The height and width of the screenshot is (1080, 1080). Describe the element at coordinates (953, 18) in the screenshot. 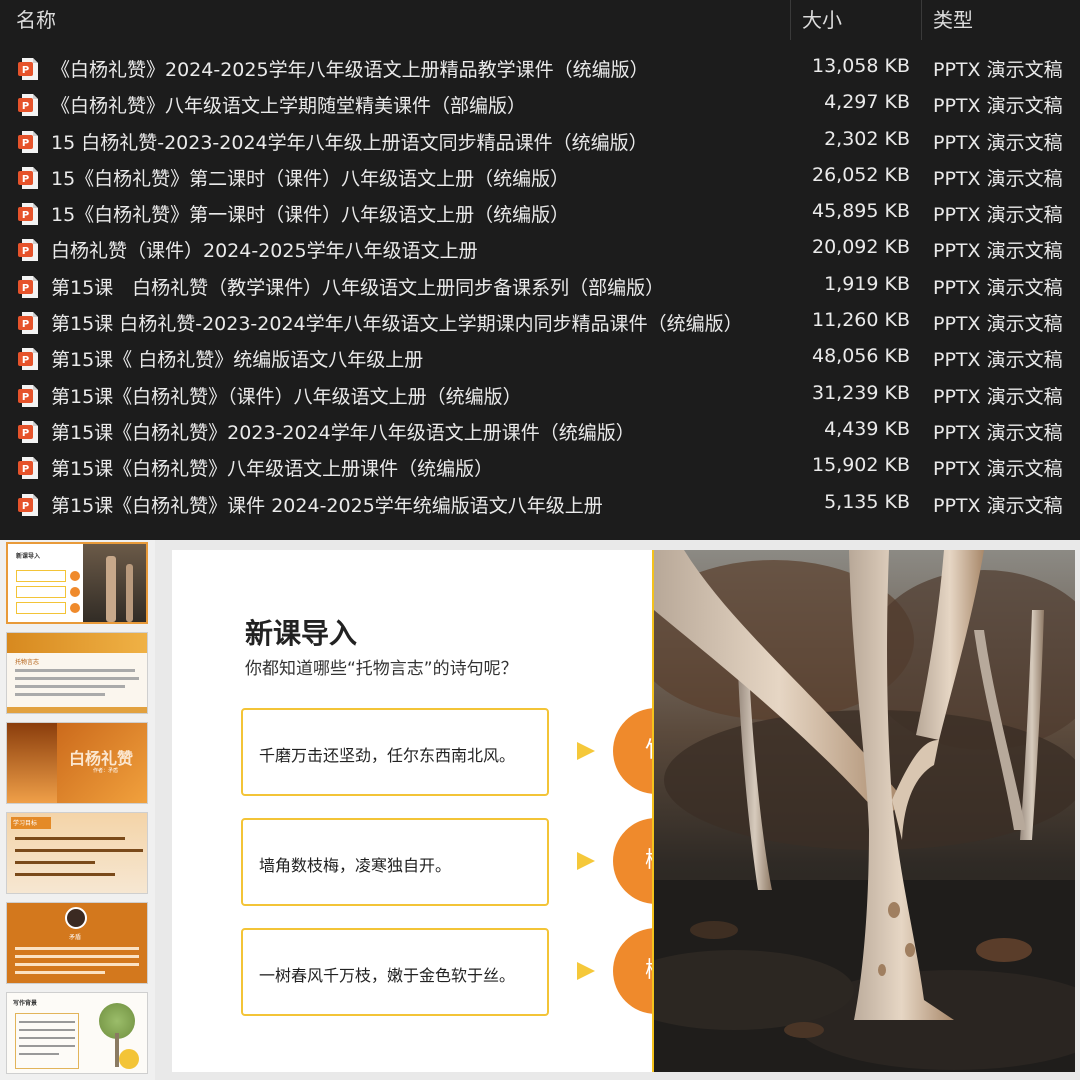

I see `column-header-type: 类型` at that location.